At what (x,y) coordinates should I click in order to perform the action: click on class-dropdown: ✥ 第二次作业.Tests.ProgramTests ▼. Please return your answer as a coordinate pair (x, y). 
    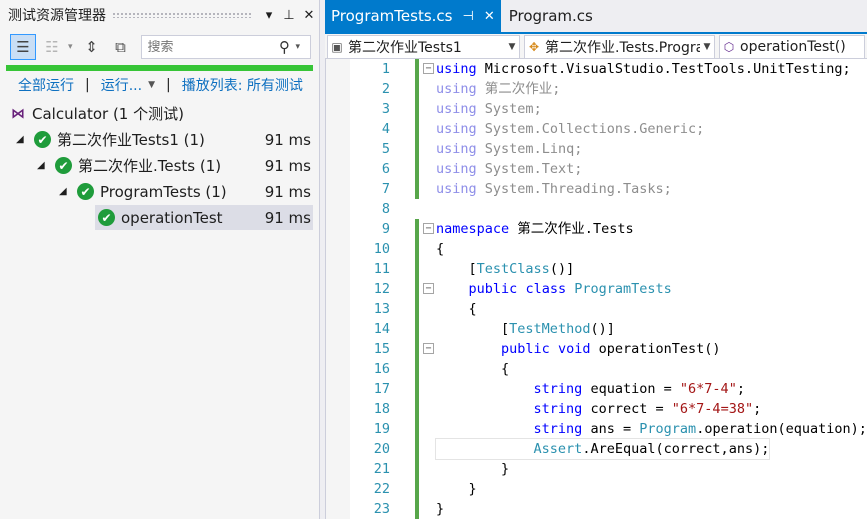
    Looking at the image, I should click on (619, 47).